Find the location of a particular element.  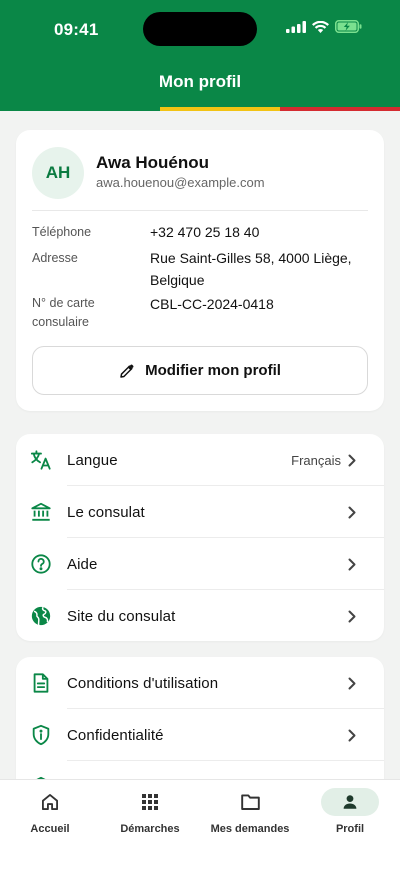

folder-icon is located at coordinates (250, 802).